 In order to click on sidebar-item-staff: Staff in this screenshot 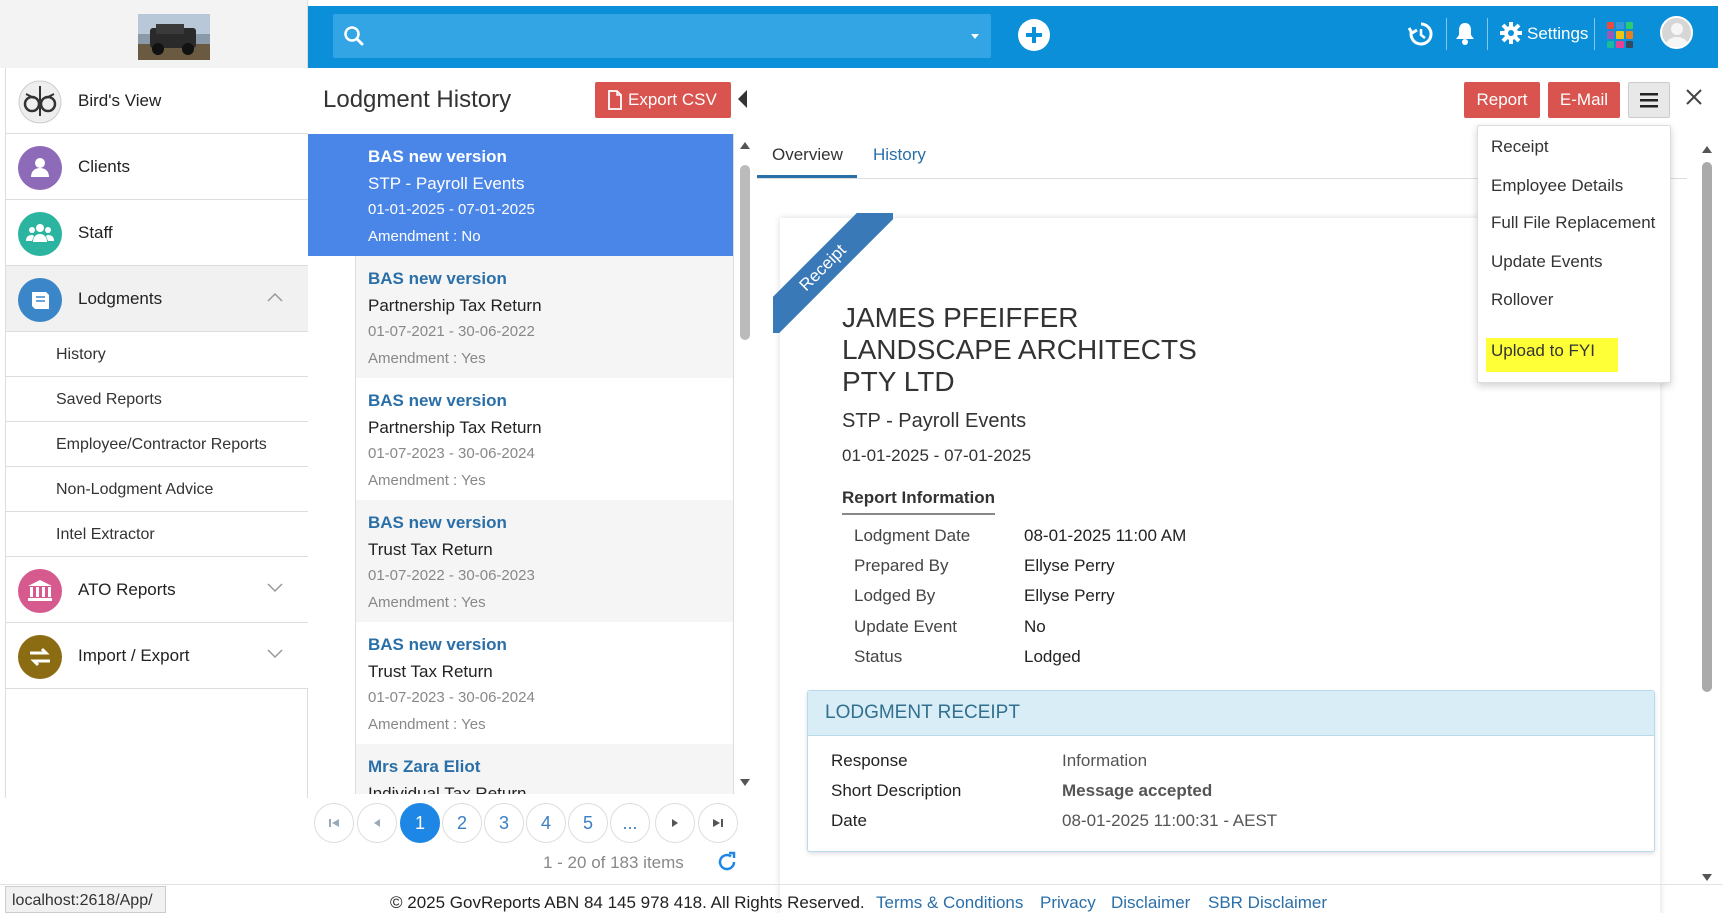, I will do `click(157, 233)`.